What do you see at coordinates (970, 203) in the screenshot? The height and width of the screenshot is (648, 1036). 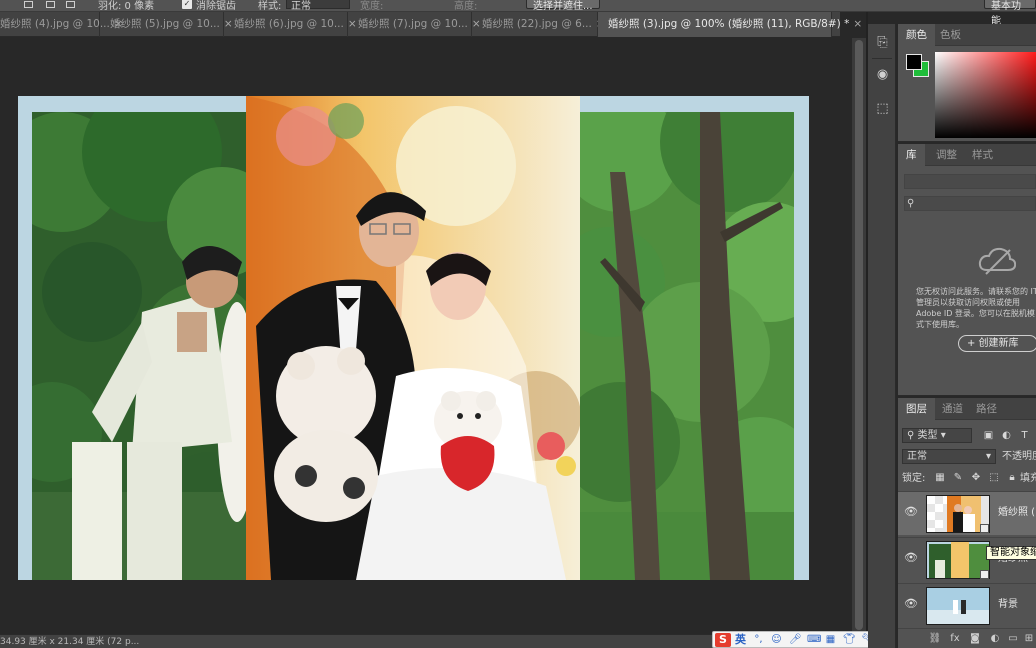 I see `library-search-input: ⚲` at bounding box center [970, 203].